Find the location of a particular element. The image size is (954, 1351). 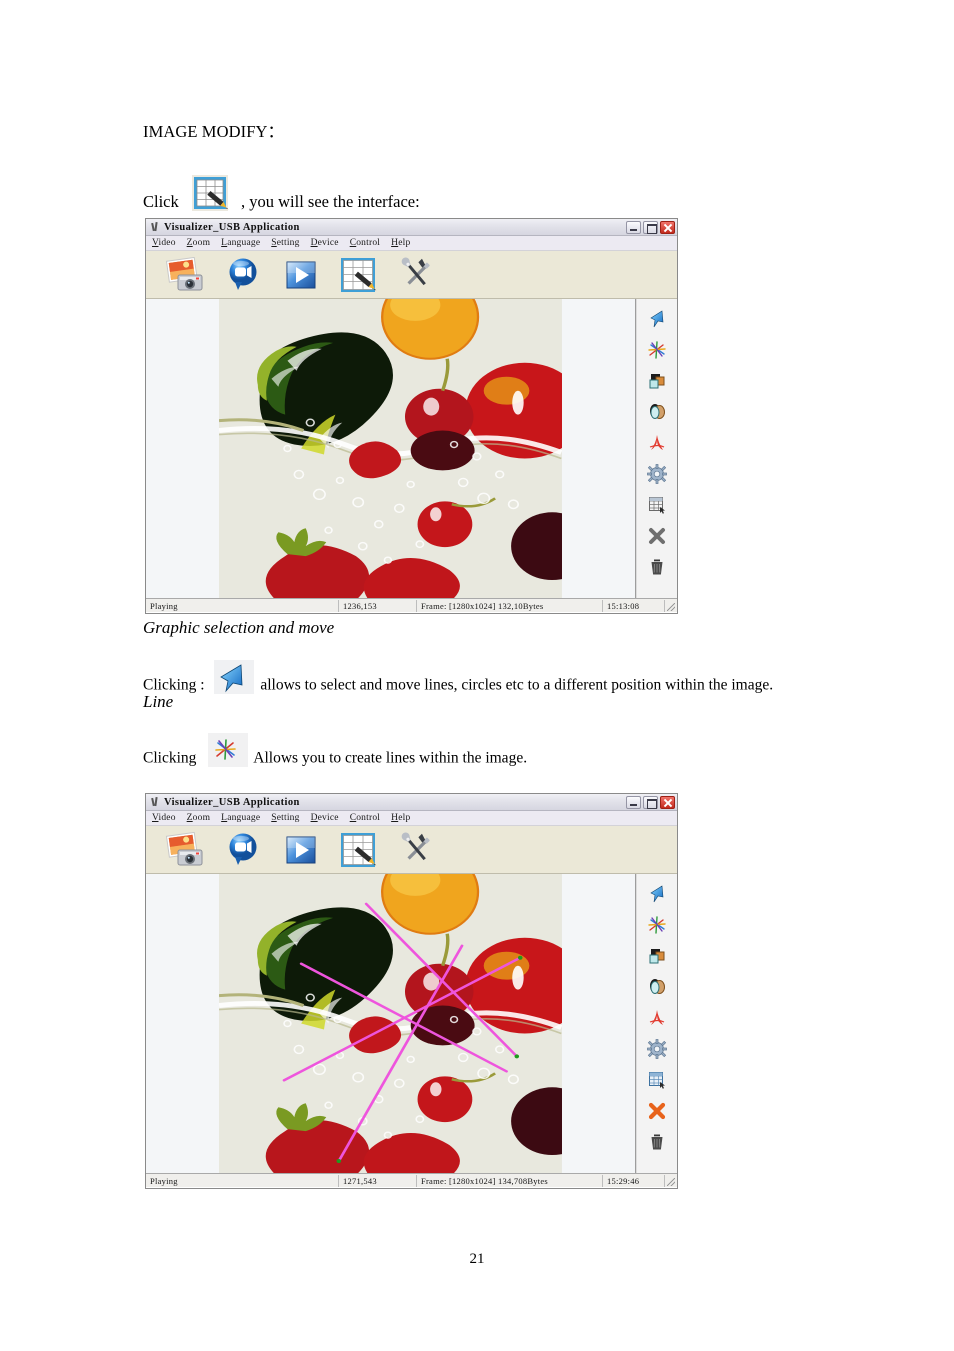

status-frame: Frame: [1280x1024] 134,708Bytes is located at coordinates (510, 1180).